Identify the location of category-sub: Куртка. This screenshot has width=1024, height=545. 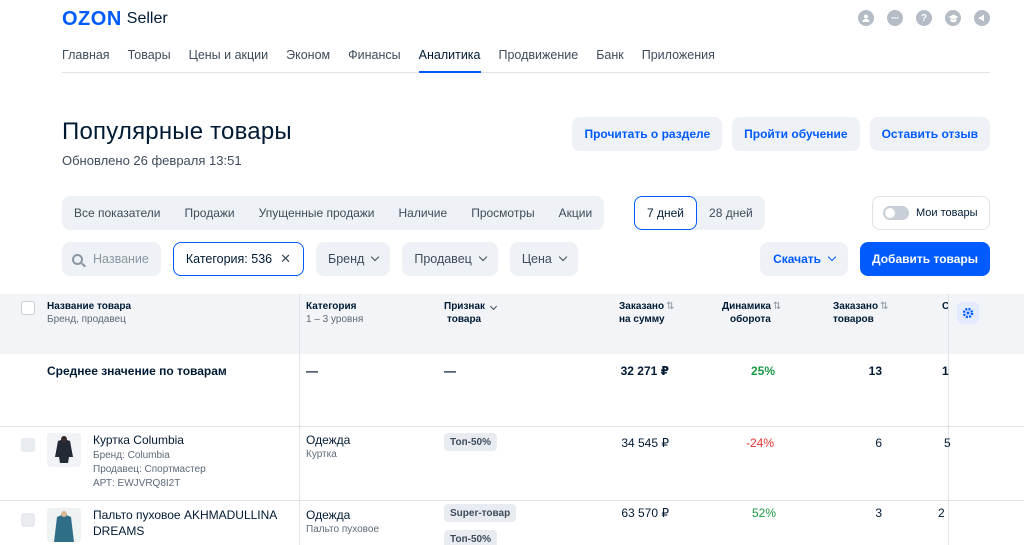
(321, 454).